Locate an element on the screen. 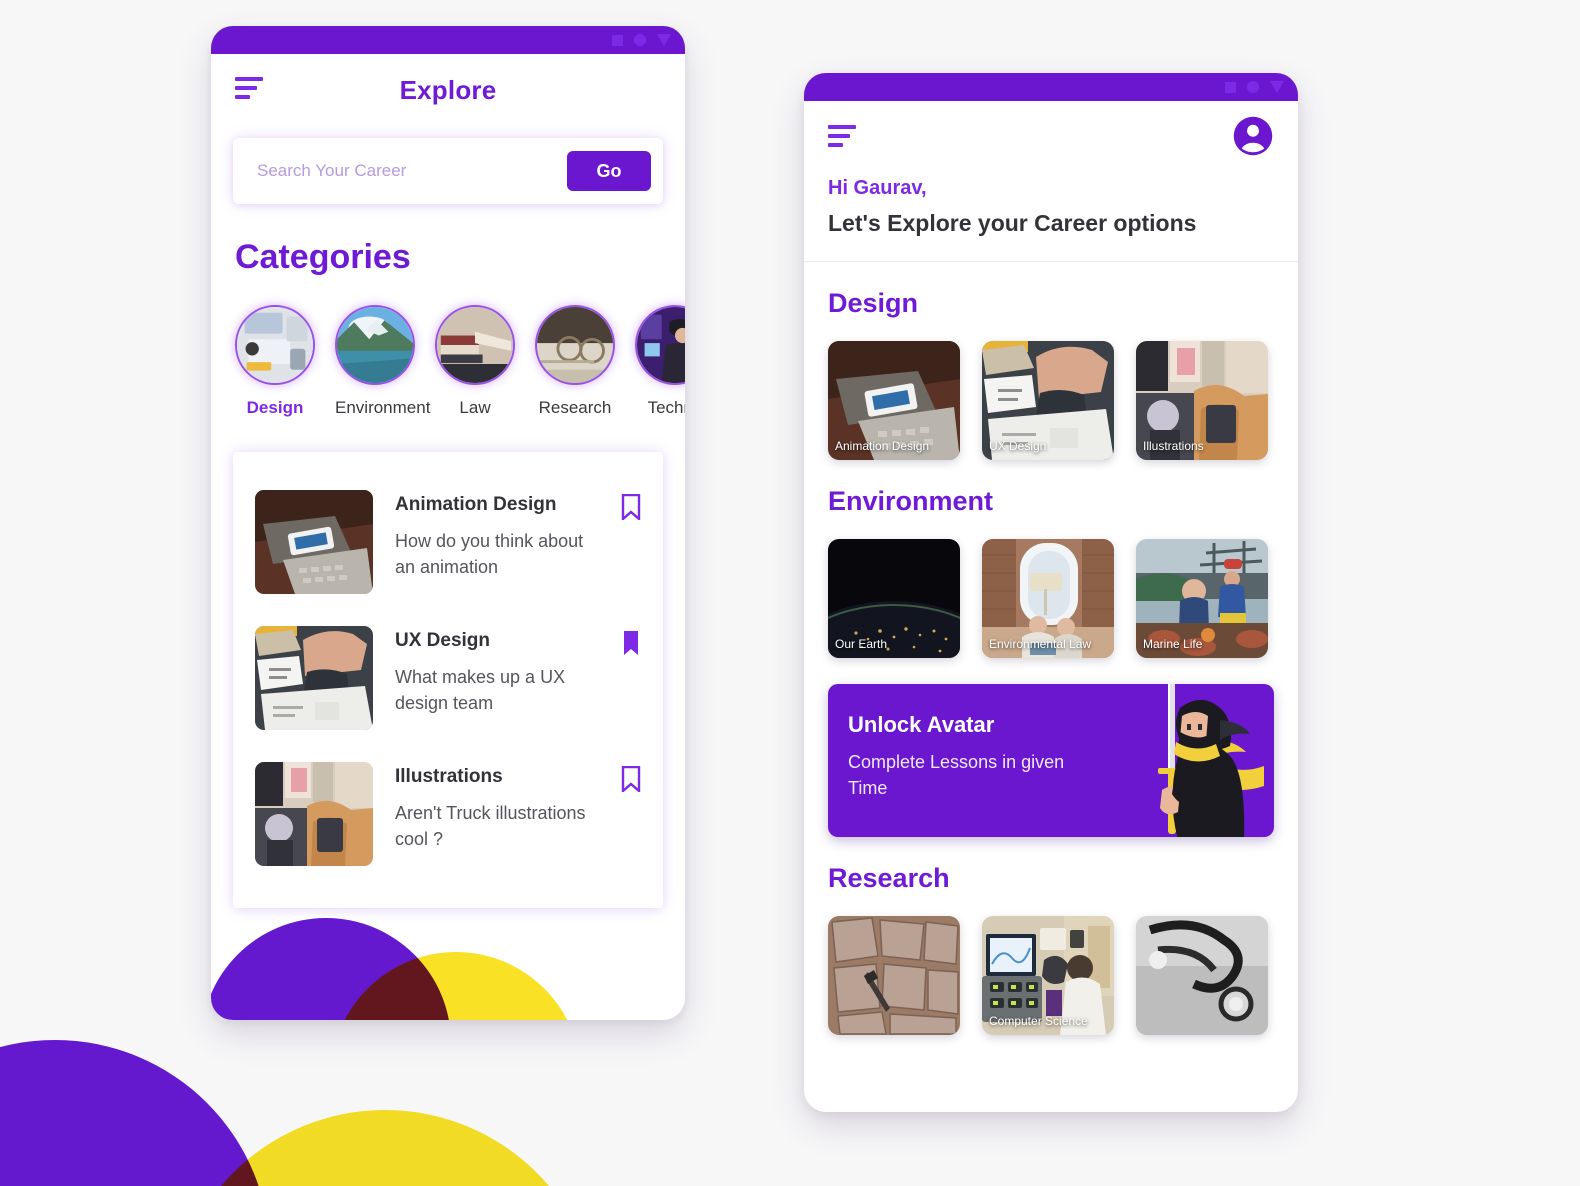  tile-label: Computer Science is located at coordinates (1038, 1021).